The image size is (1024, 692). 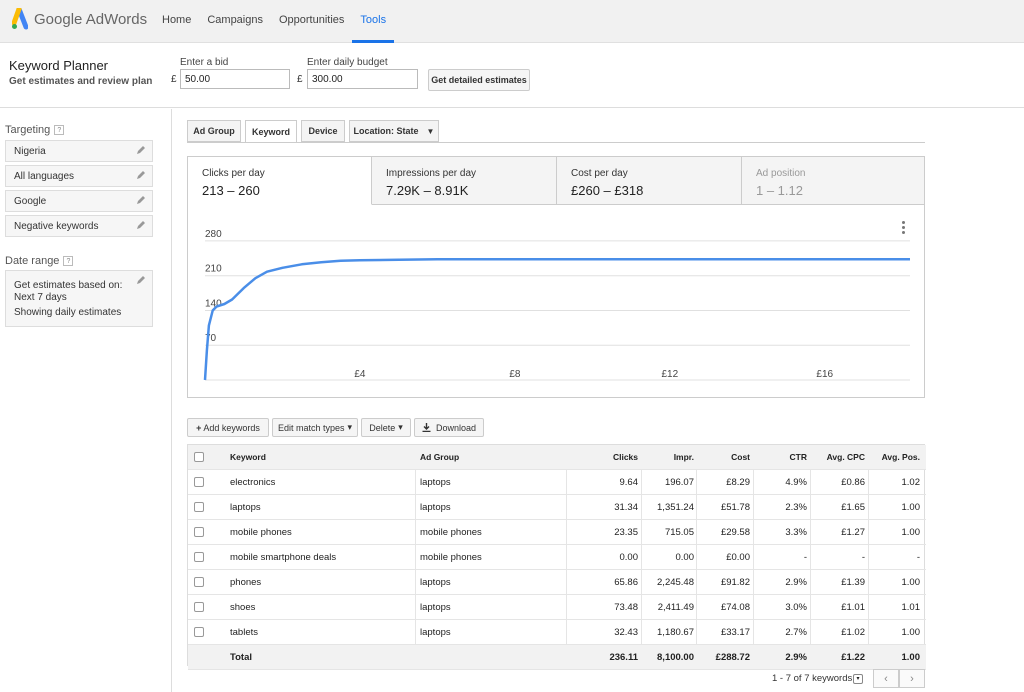 What do you see at coordinates (557, 657) in the screenshot?
I see `table-total-row: Total 236.11 8,100.00 £288.72 2.9% £1.22 1.00` at bounding box center [557, 657].